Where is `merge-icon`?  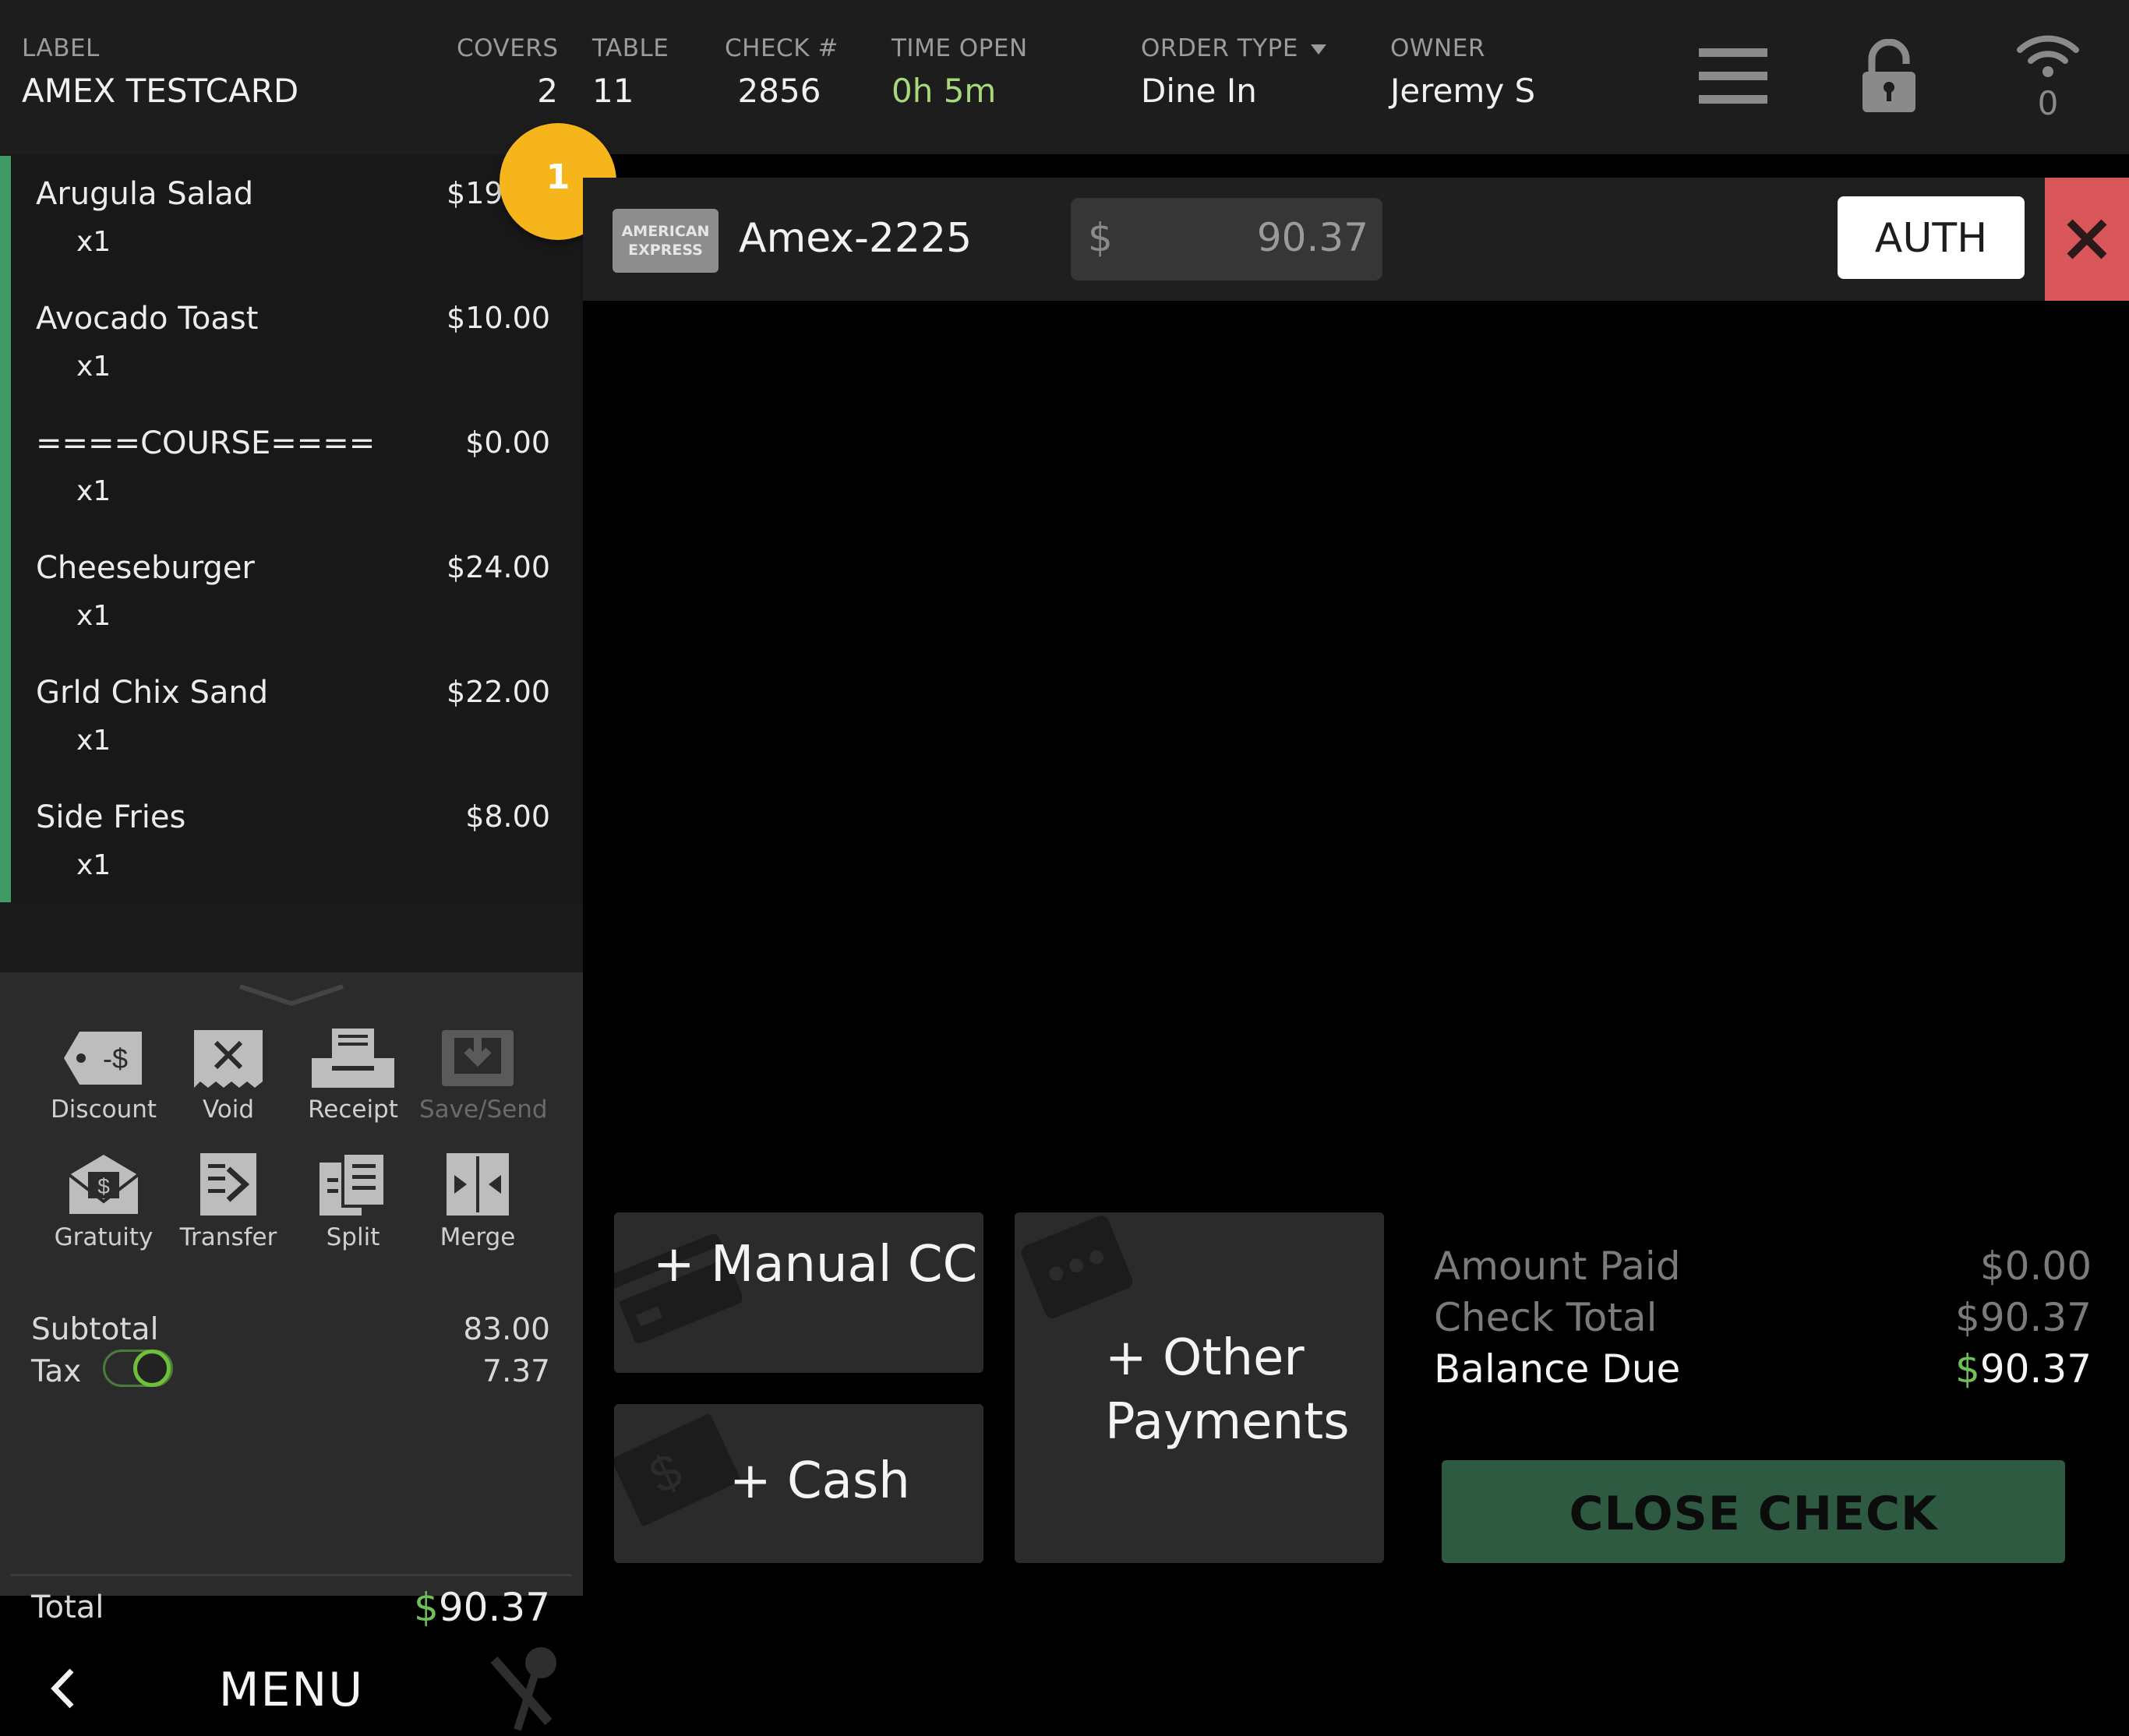 merge-icon is located at coordinates (478, 1184).